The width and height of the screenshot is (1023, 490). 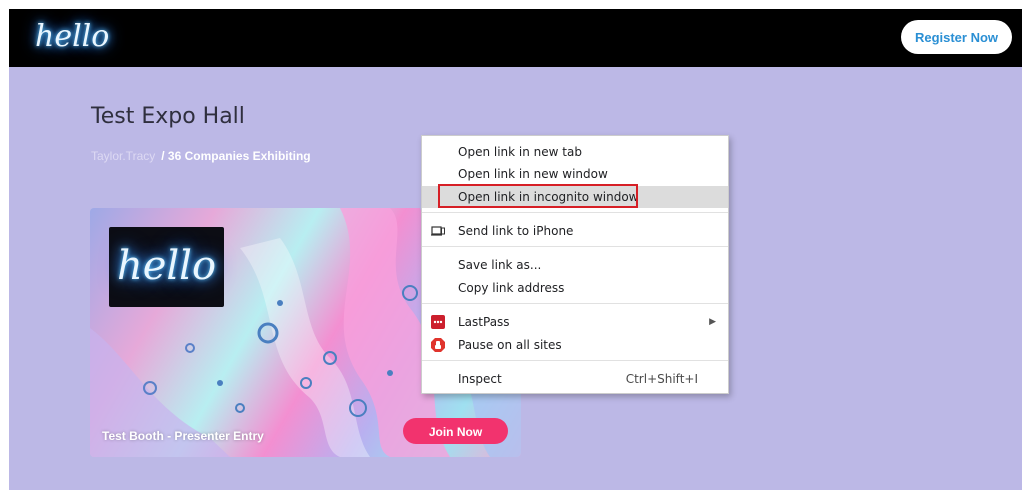 What do you see at coordinates (575, 322) in the screenshot?
I see `menu-item-lastpass: LastPass ▶` at bounding box center [575, 322].